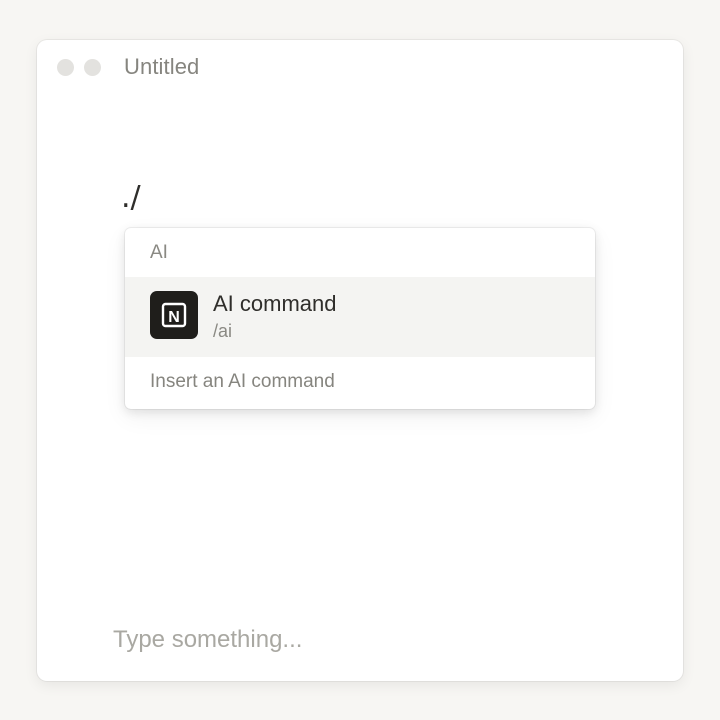 This screenshot has height=720, width=720. I want to click on window-control-close, so click(65, 67).